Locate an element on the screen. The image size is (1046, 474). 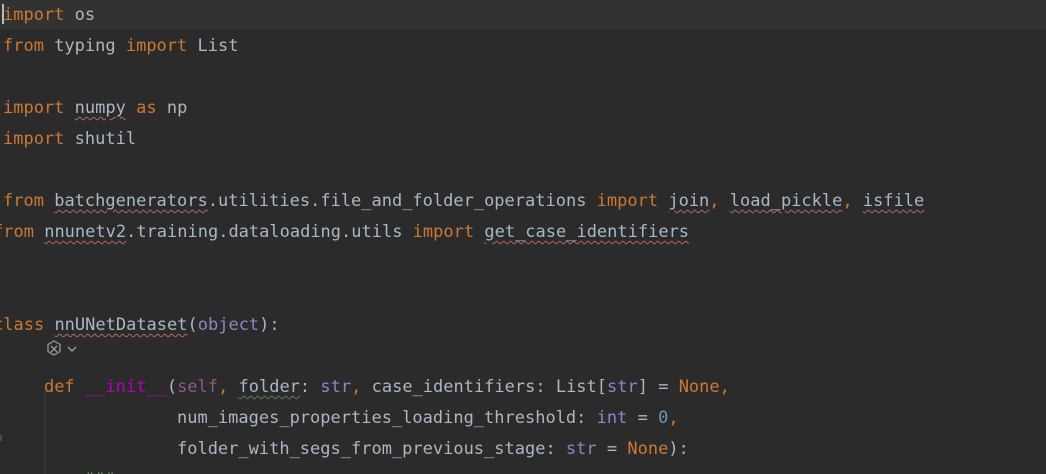
code-token: int is located at coordinates (612, 418).